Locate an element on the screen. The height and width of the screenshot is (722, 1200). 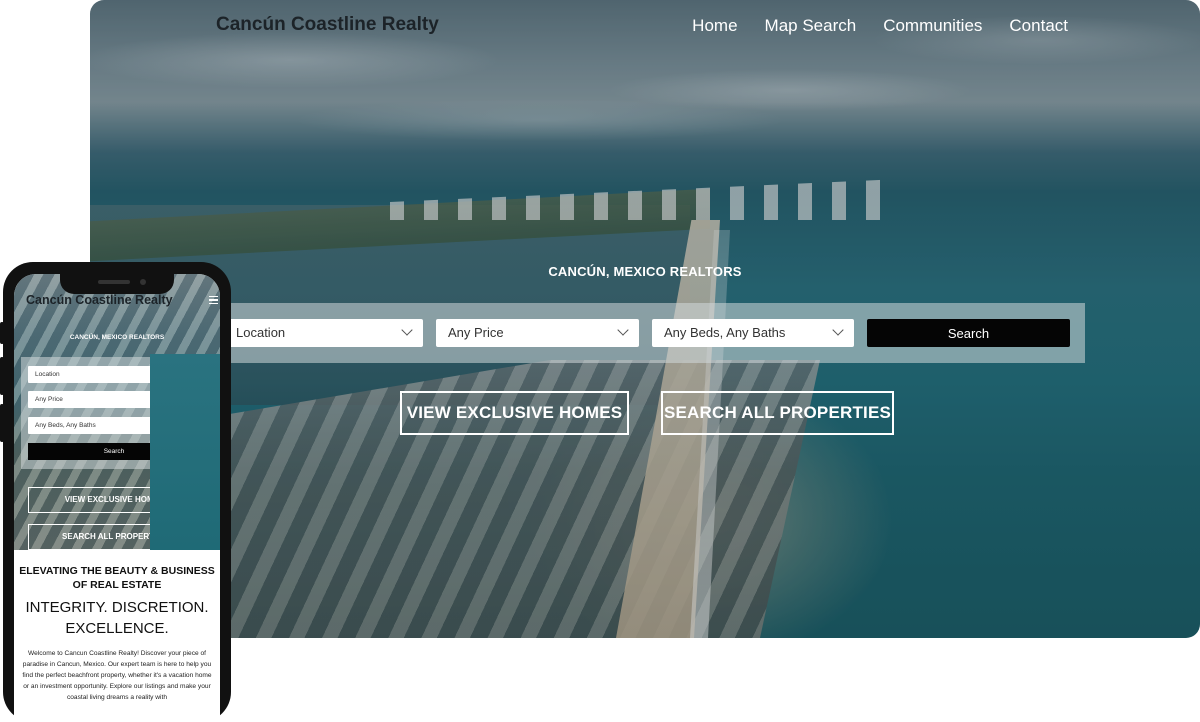
nav-communities: Communities is located at coordinates (932, 26).